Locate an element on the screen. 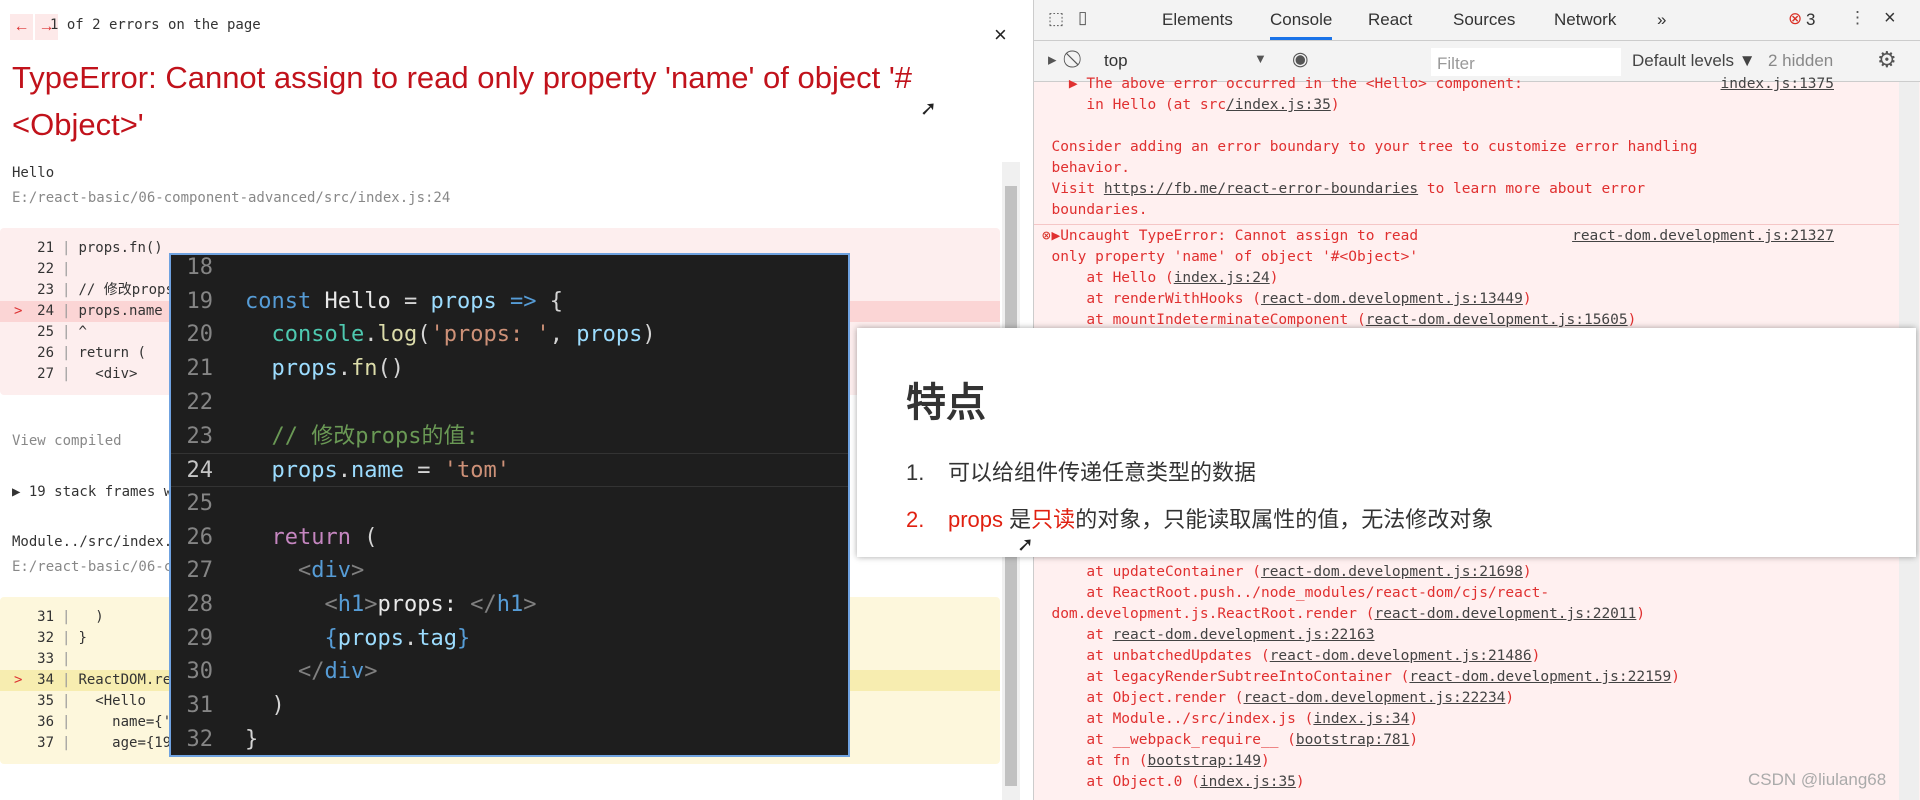 The image size is (1920, 800). code-token: => is located at coordinates (523, 301).